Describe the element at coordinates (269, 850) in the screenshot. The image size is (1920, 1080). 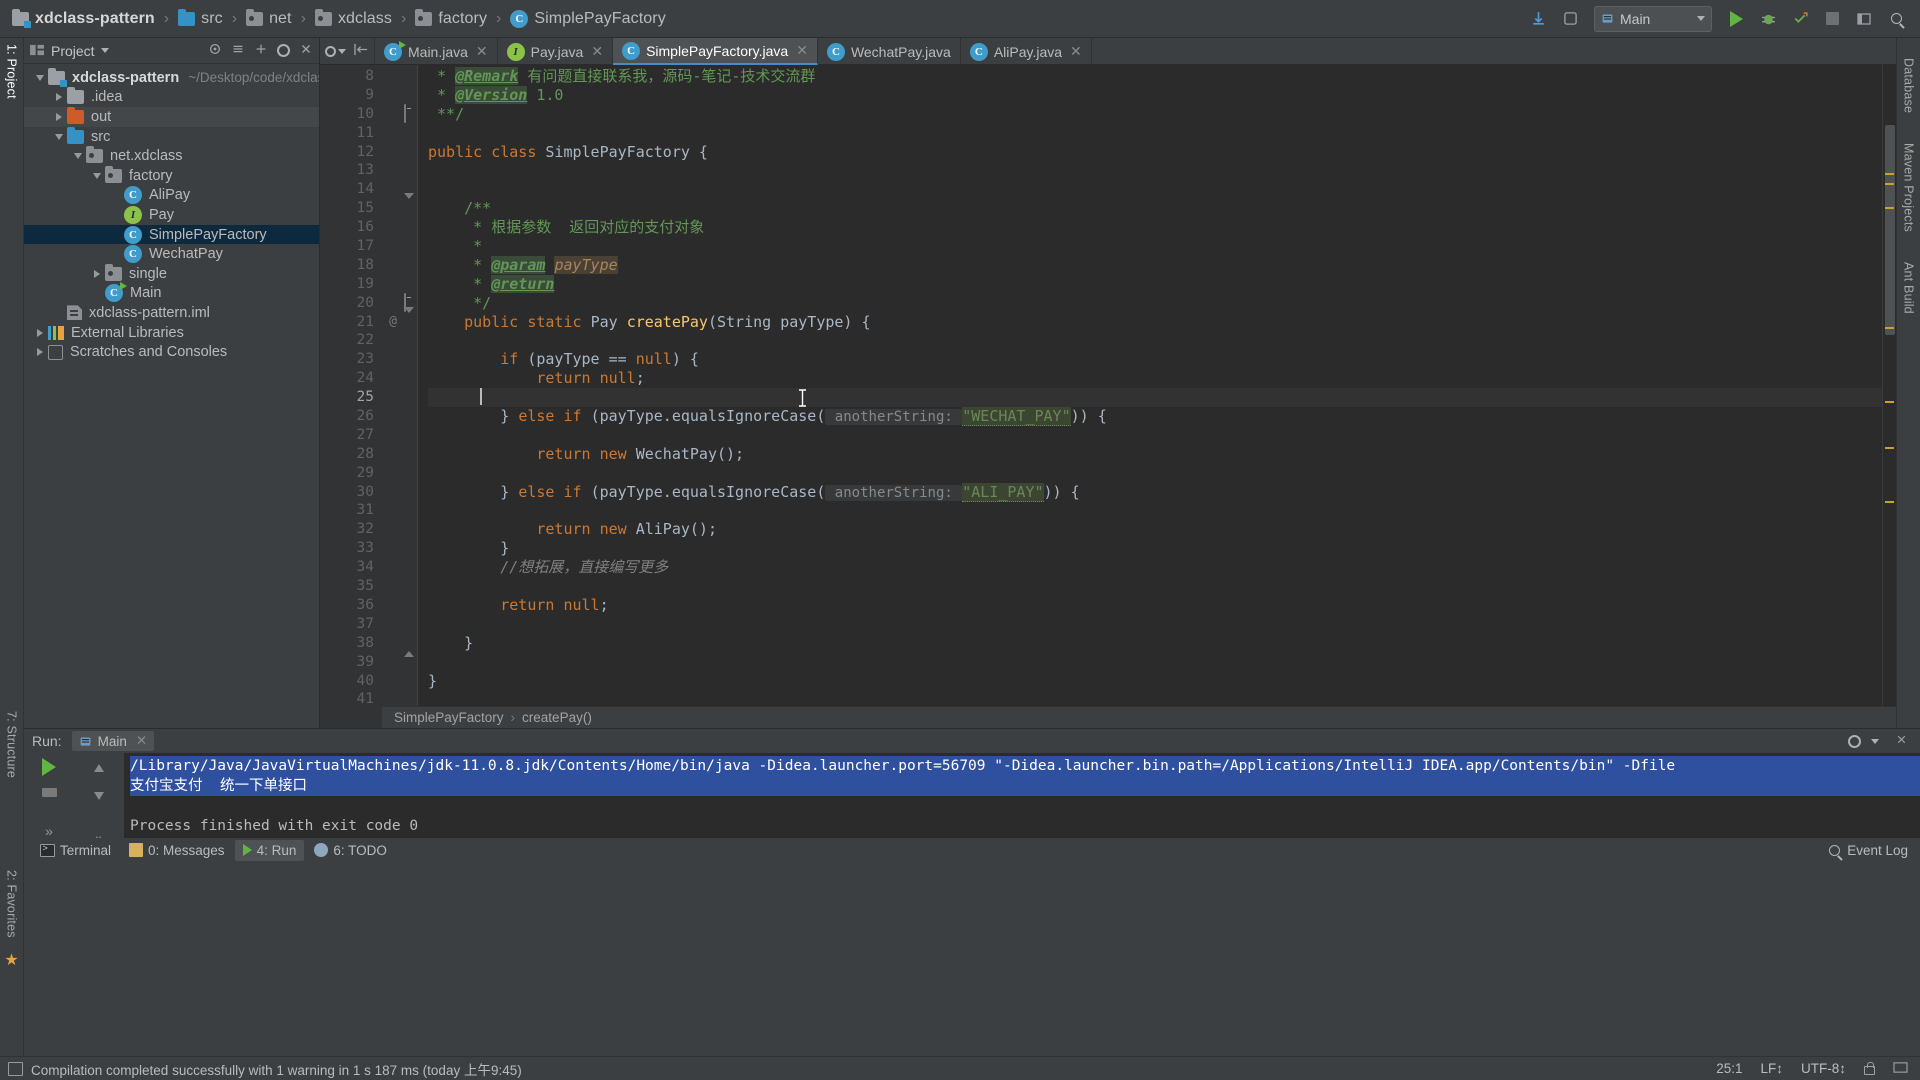
I see `bottom-tab-run: 4: Run` at that location.